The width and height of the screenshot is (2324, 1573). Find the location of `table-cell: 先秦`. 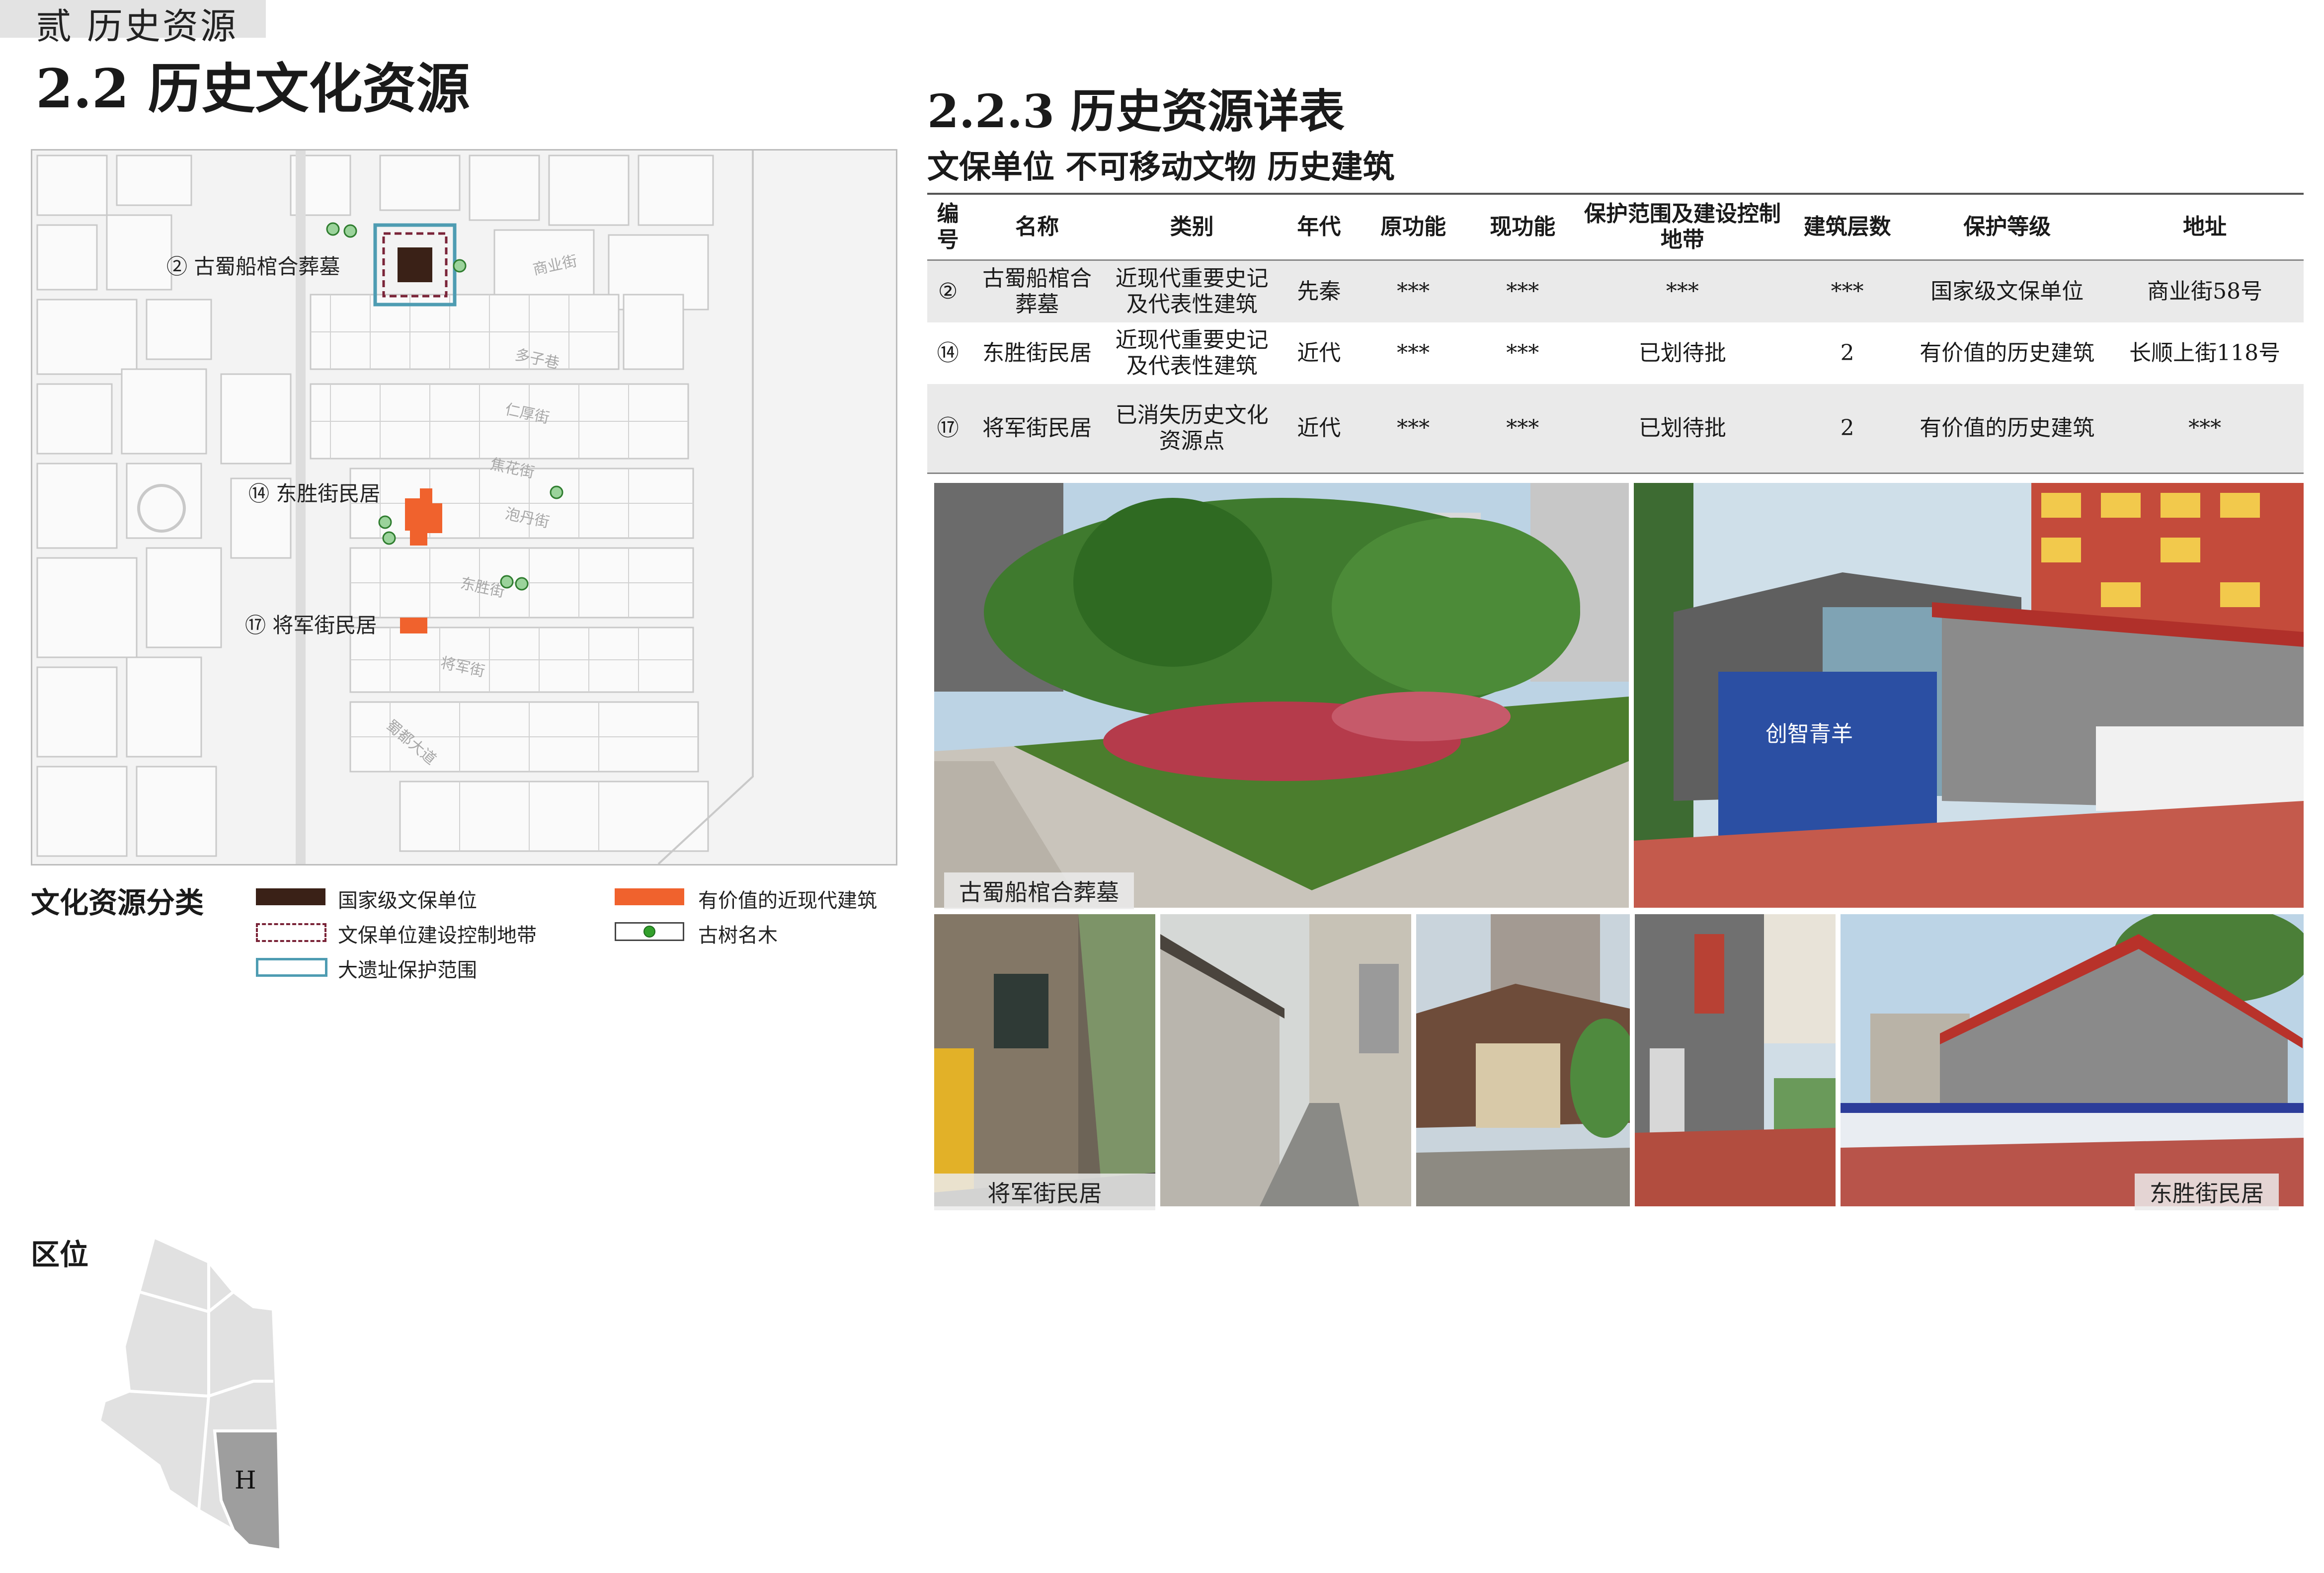

table-cell: 先秦 is located at coordinates (1319, 291).